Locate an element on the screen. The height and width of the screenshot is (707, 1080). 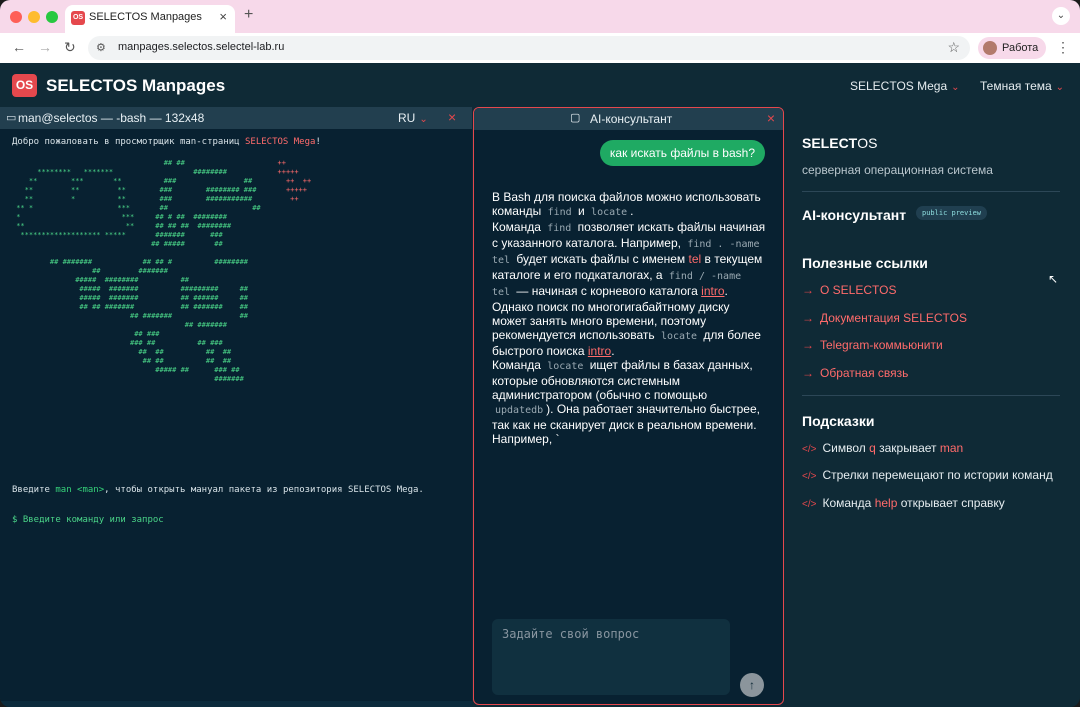
site-info-icon: ⚙ is located at coordinates (101, 47).